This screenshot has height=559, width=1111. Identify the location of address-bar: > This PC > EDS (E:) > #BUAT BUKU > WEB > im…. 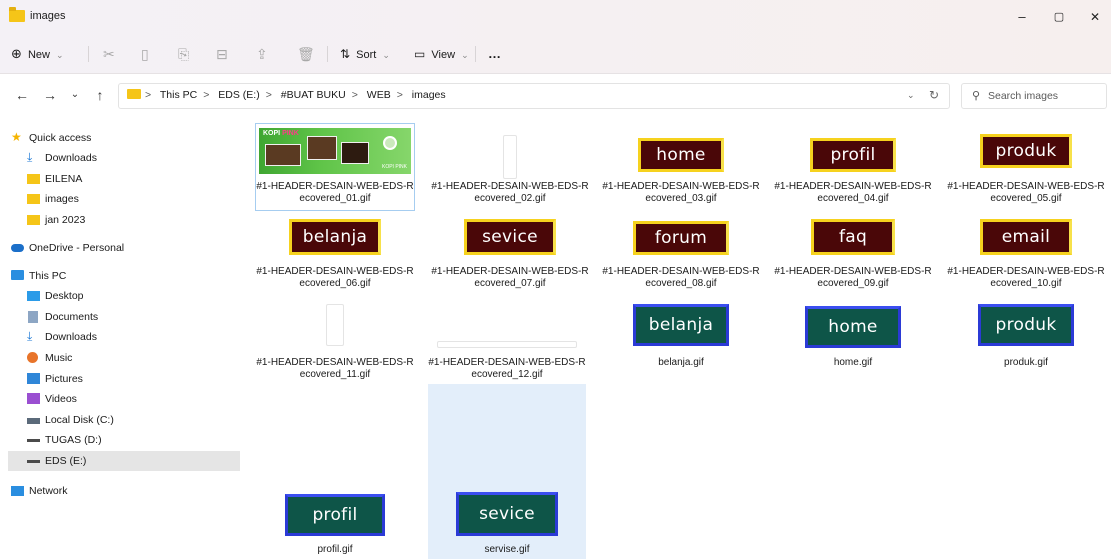
(534, 96).